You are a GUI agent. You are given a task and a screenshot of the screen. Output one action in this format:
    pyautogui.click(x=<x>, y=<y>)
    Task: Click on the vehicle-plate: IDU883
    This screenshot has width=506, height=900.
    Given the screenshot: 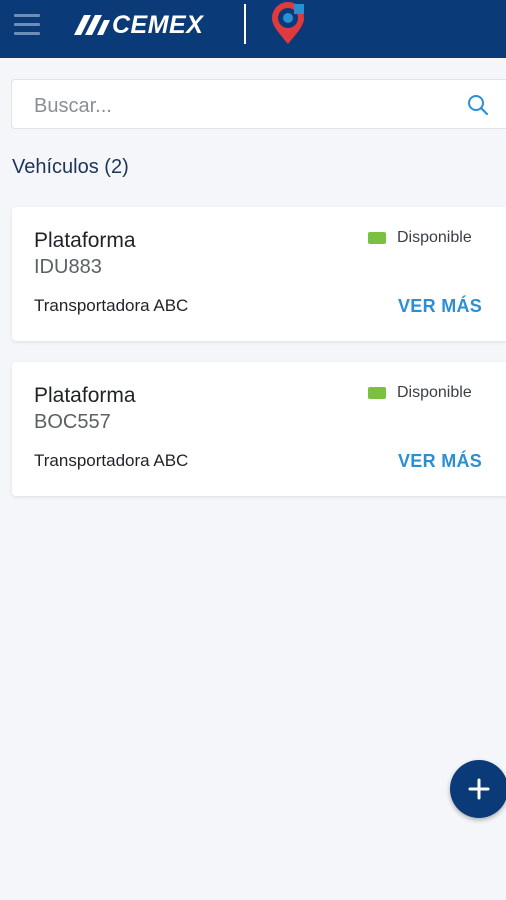 What is the action you would take?
    pyautogui.click(x=68, y=267)
    